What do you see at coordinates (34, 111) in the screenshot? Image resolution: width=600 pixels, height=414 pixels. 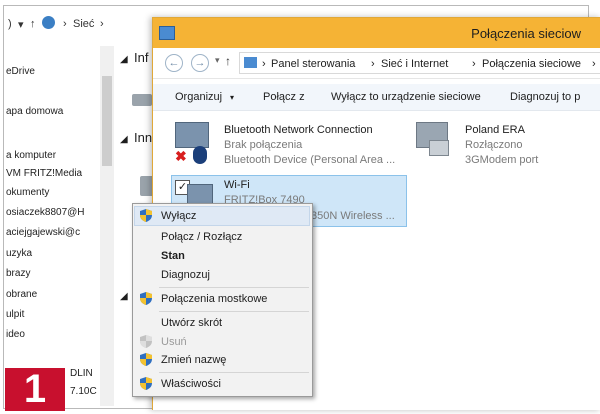 I see `nav-item: apa domowa` at bounding box center [34, 111].